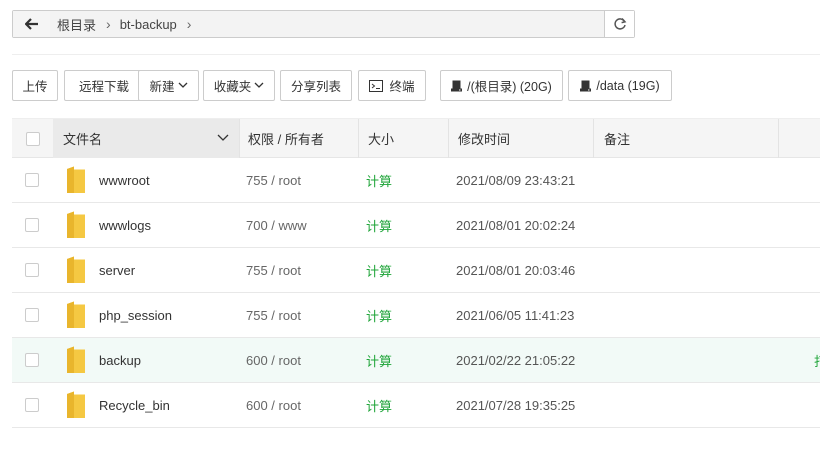 This screenshot has width=820, height=475. Describe the element at coordinates (328, 24) in the screenshot. I see `breadcrumb: 根目录 › bt-backup ›` at that location.